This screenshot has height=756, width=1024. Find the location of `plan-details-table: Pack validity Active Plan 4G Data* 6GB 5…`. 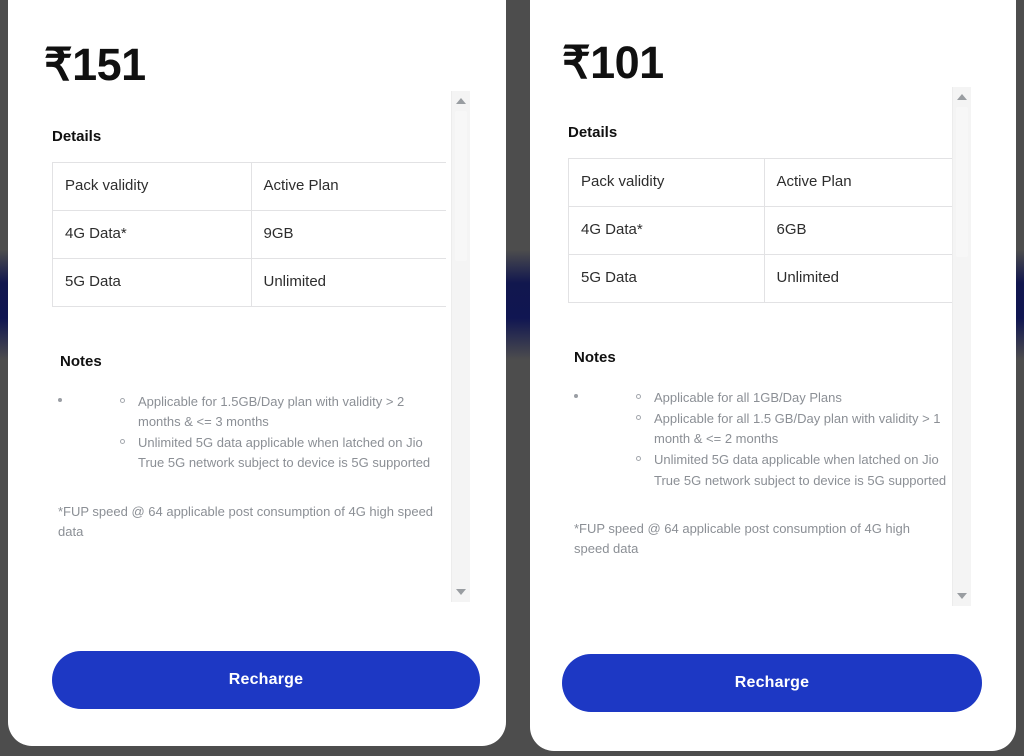

plan-details-table: Pack validity Active Plan 4G Data* 6GB 5… is located at coordinates (764, 230).